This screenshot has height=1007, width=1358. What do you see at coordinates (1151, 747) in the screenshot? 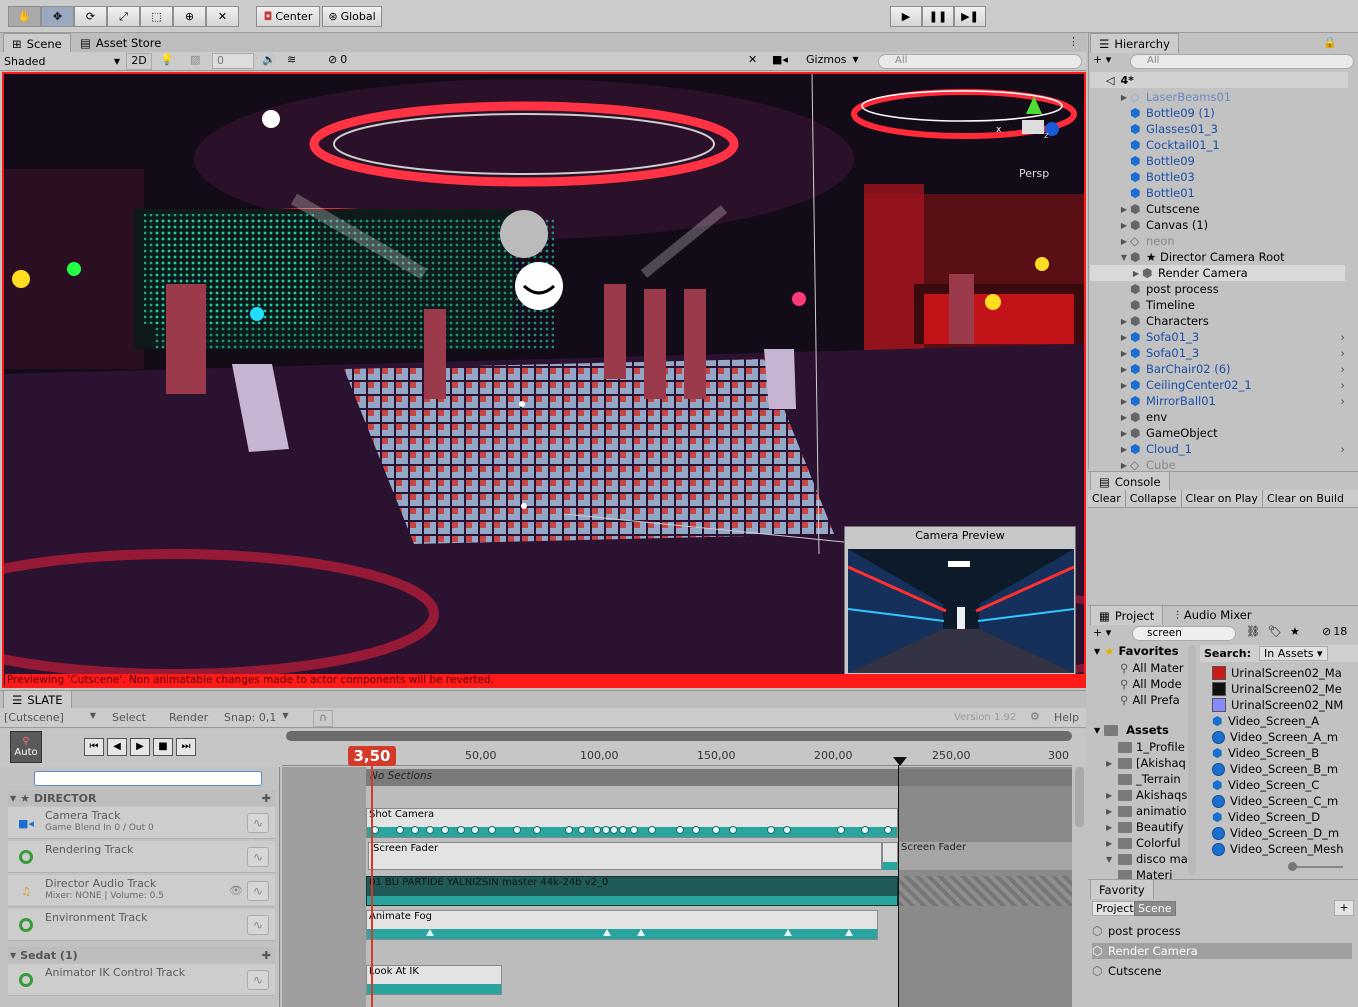
I see `folder-item: 1_Profile` at bounding box center [1151, 747].